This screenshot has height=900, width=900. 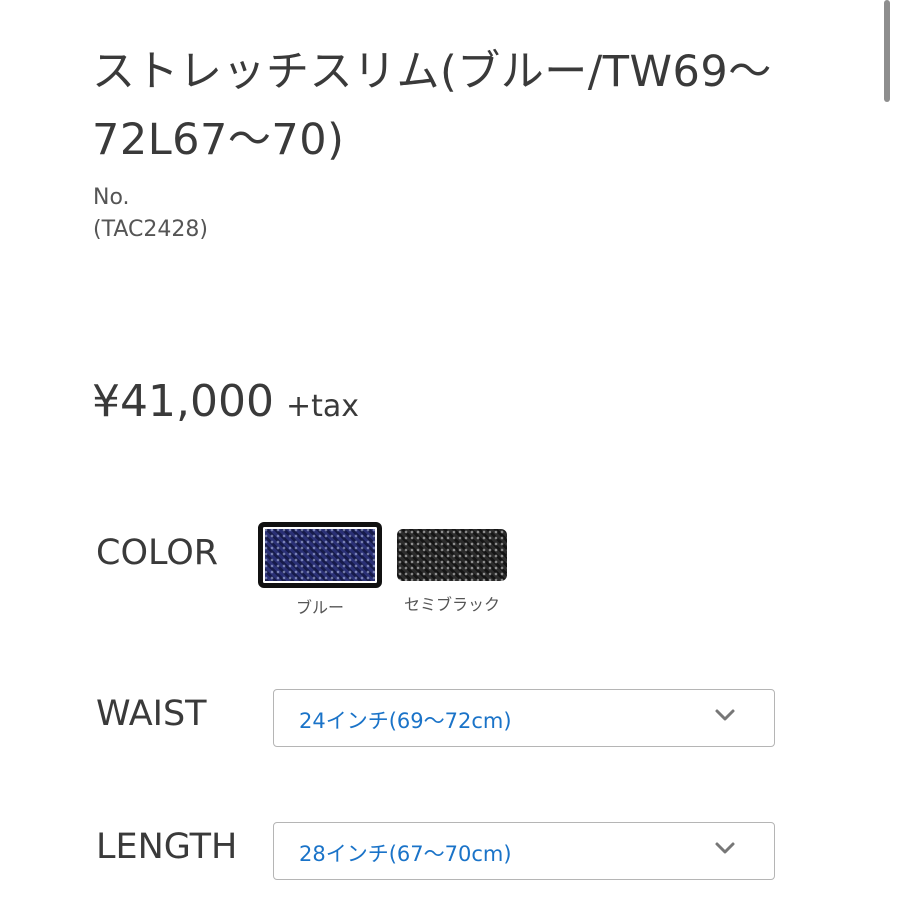 What do you see at coordinates (150, 229) in the screenshot?
I see `product-number-value: (TAC2428)` at bounding box center [150, 229].